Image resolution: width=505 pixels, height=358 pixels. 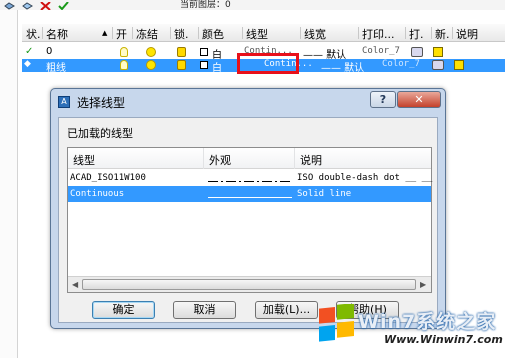 I want to click on scroll-right-icon: ▶, so click(x=423, y=284).